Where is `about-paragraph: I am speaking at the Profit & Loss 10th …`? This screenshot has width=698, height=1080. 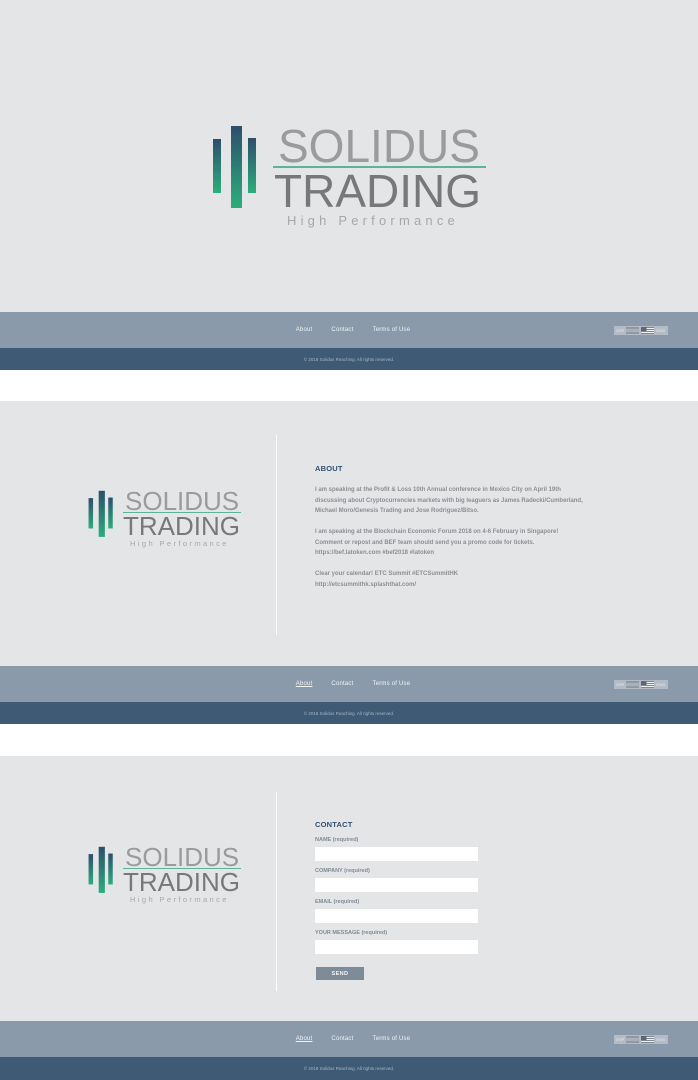
about-paragraph: I am speaking at the Profit & Loss 10th … is located at coordinates (449, 500).